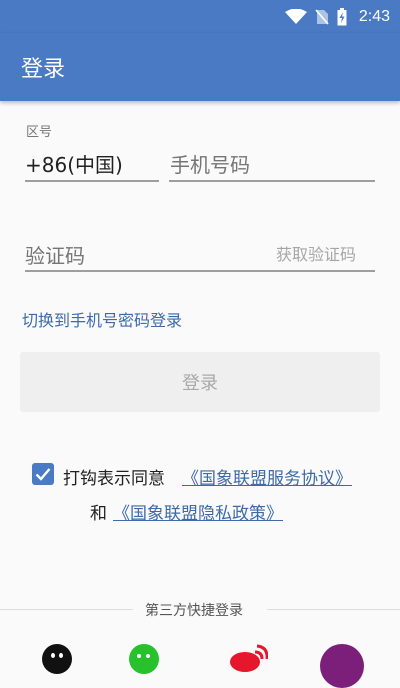 Image resolution: width=400 pixels, height=688 pixels. Describe the element at coordinates (316, 253) in the screenshot. I see `get-code-button: 获取验证码` at that location.